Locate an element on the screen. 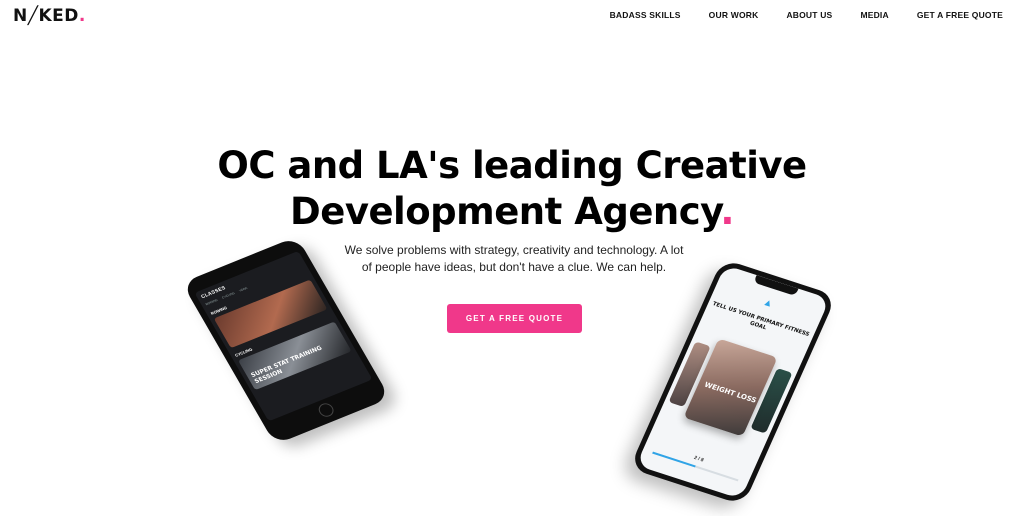 This screenshot has height=516, width=1024. phone-right-card-label: WEIGHT LOSS is located at coordinates (730, 392).